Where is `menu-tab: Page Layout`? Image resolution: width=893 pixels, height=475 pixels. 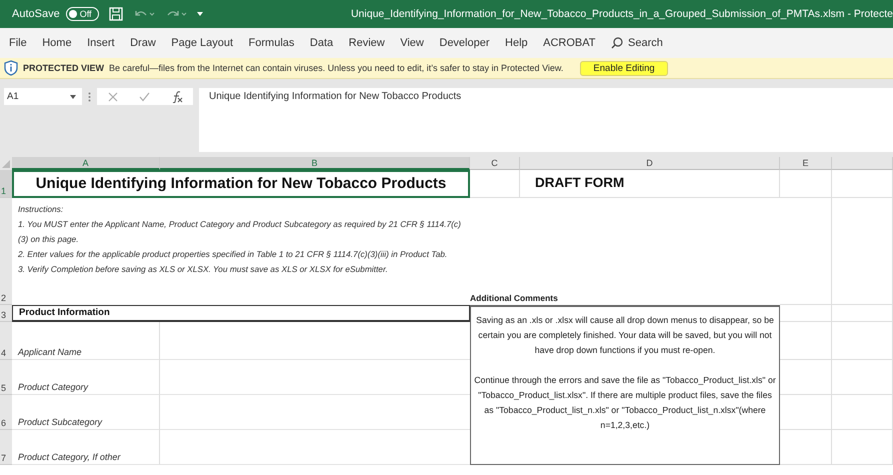
menu-tab: Page Layout is located at coordinates (202, 43).